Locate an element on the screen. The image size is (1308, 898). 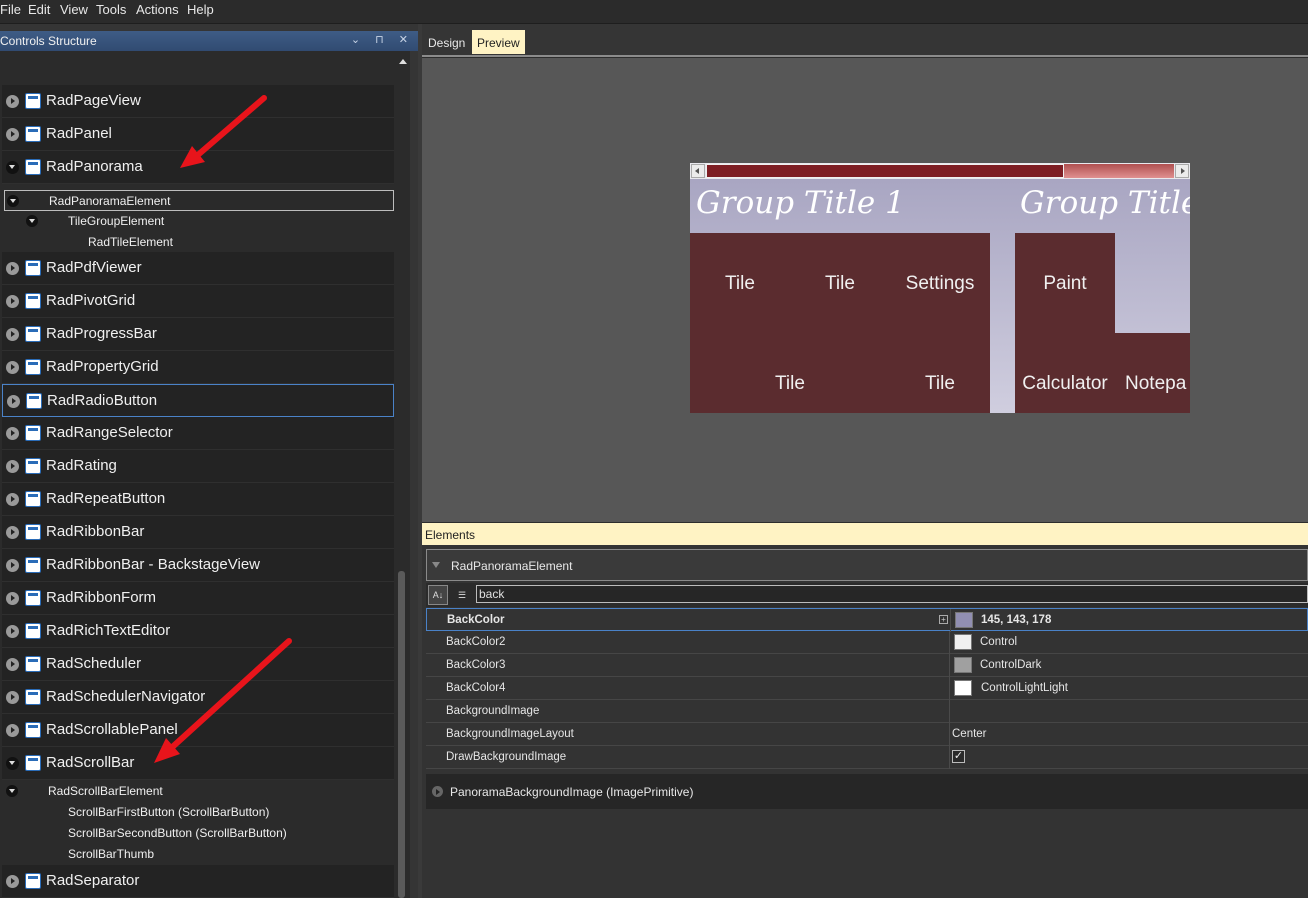
property-value: ControlLightLight is located at coordinates (1024, 688).